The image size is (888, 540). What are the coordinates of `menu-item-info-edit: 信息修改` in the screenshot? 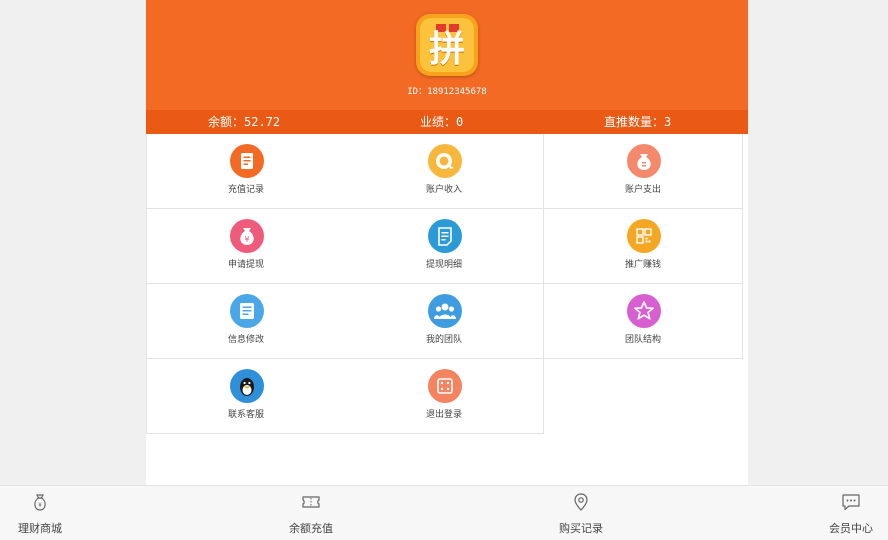 It's located at (246, 321).